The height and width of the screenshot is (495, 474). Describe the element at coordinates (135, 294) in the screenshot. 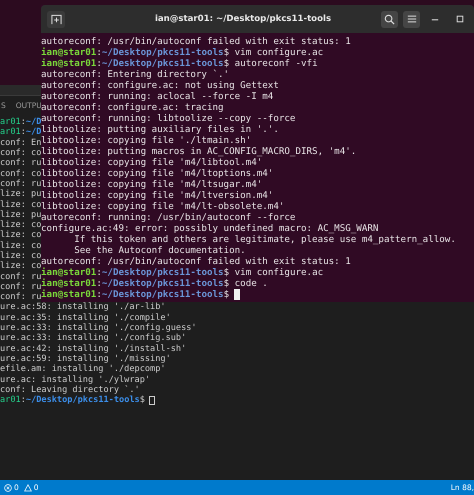

I see `prompt-line: ian@star01:~/Desktop/pkcs11-tools$` at that location.